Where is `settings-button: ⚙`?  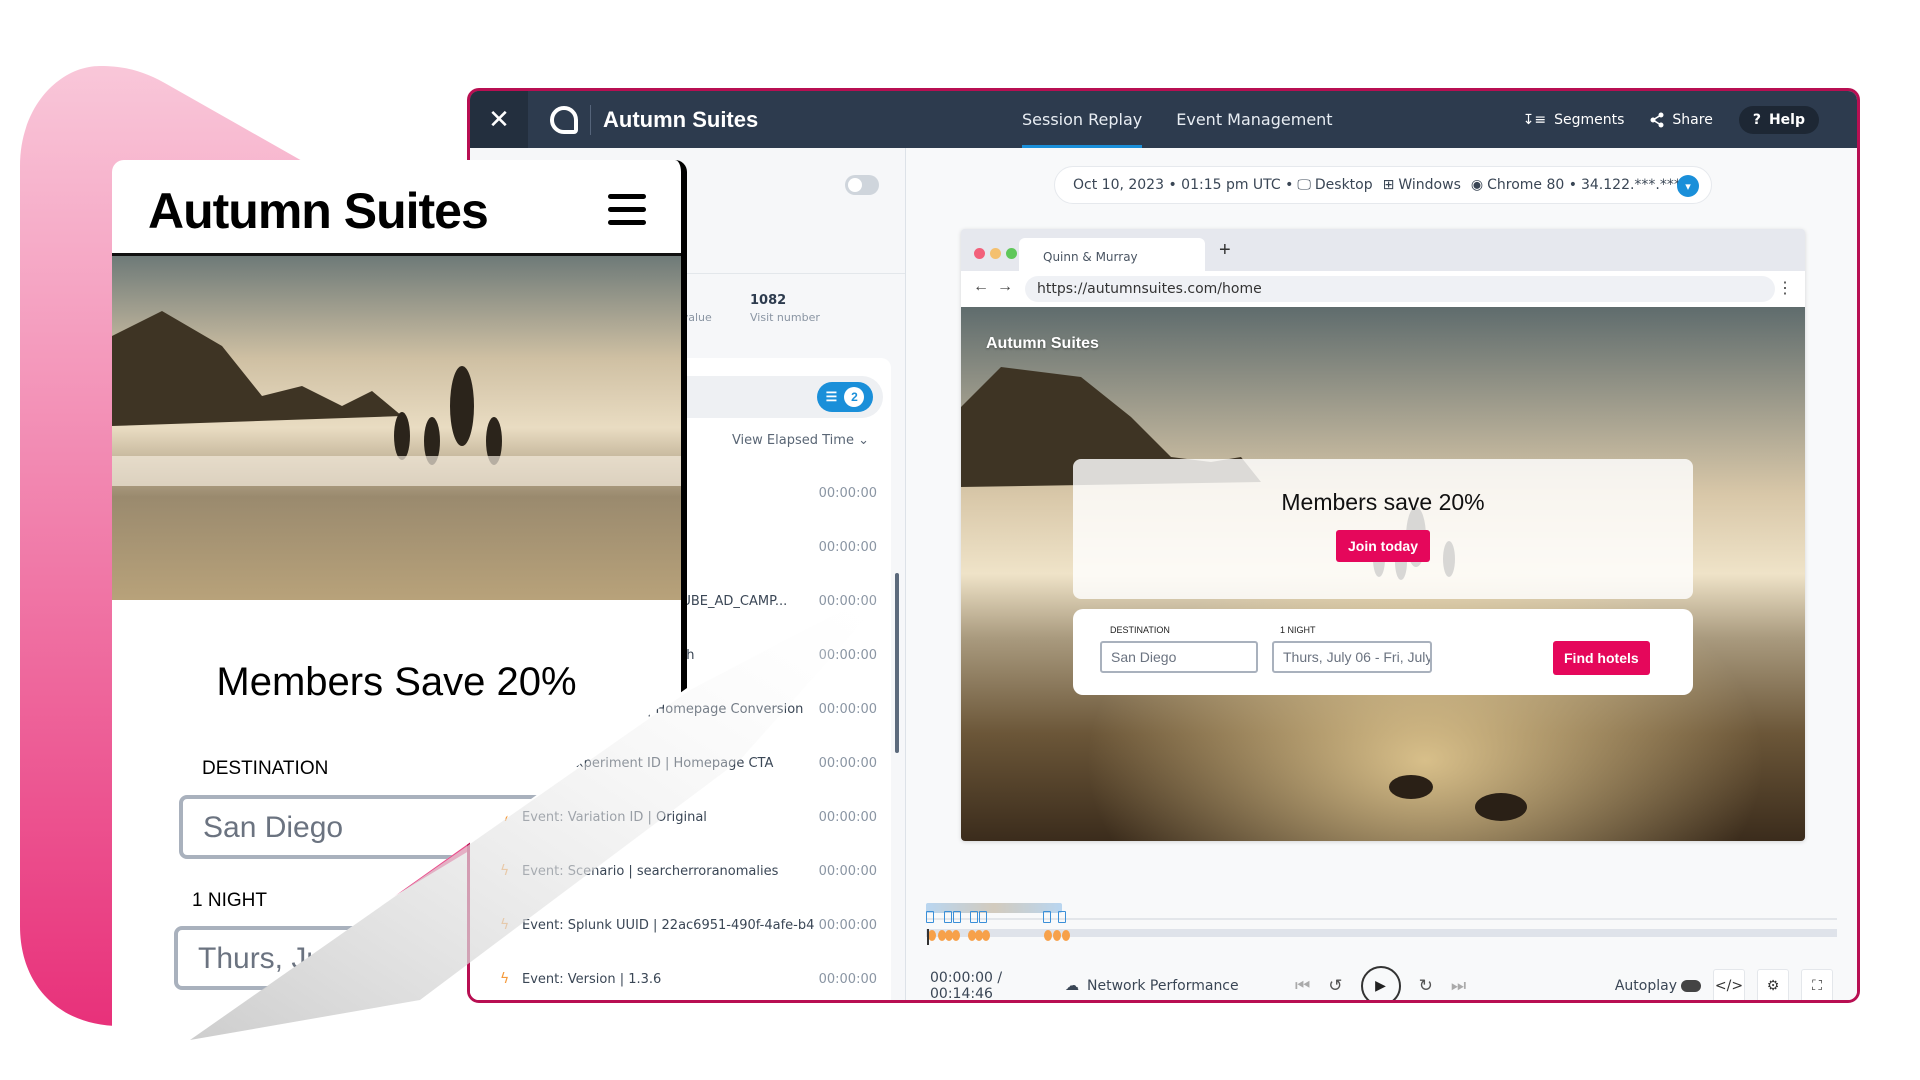
settings-button: ⚙ is located at coordinates (1773, 984).